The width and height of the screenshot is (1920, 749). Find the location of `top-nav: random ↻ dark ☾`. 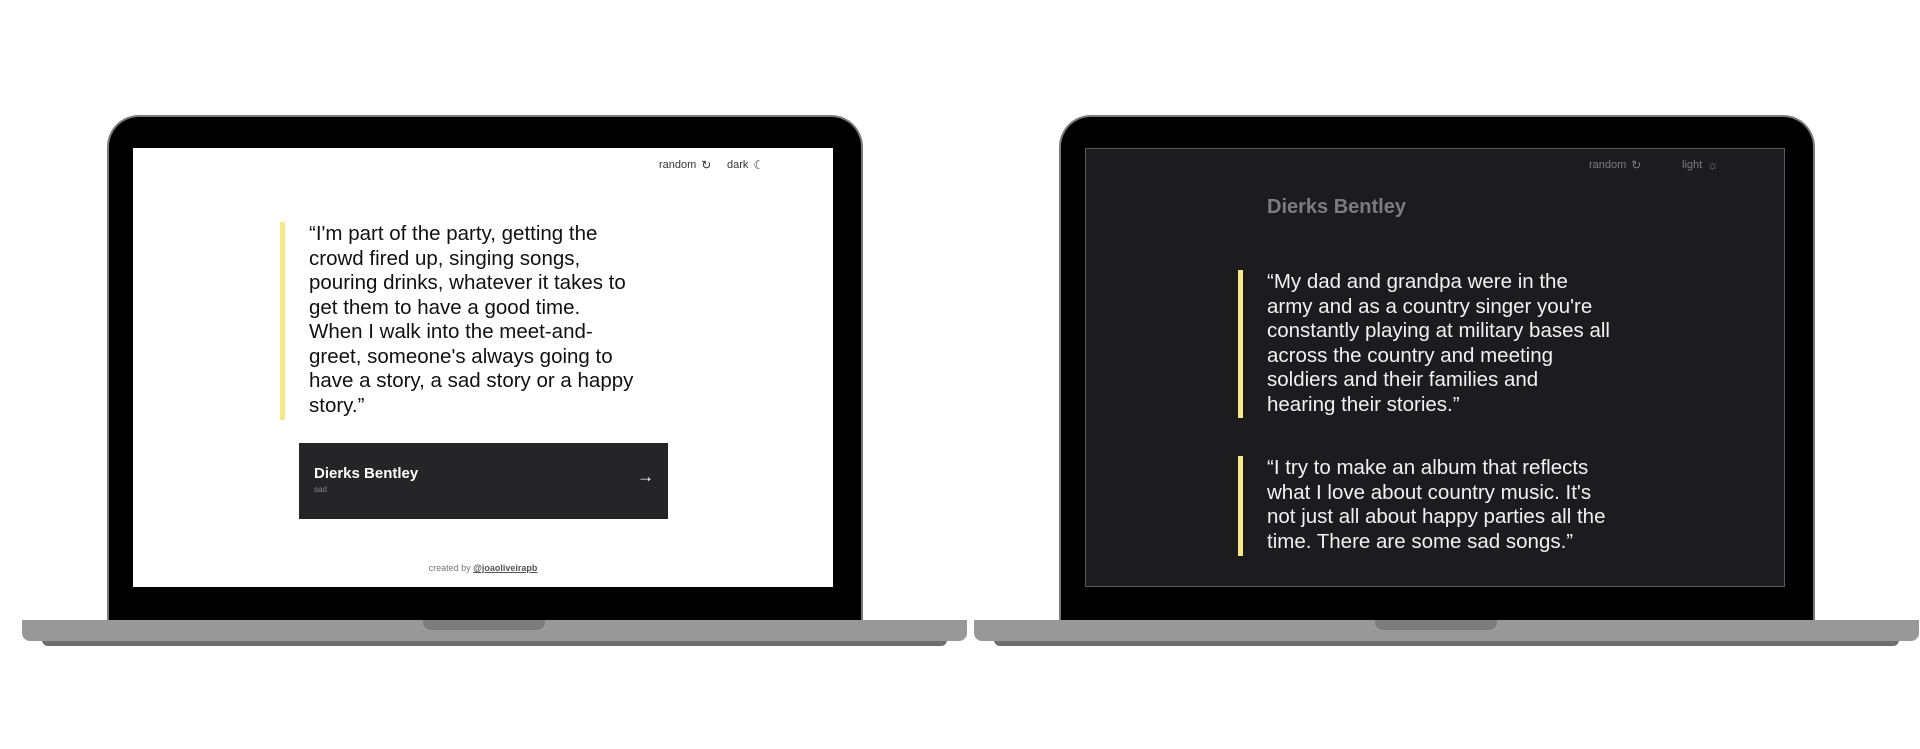

top-nav: random ↻ dark ☾ is located at coordinates (483, 169).